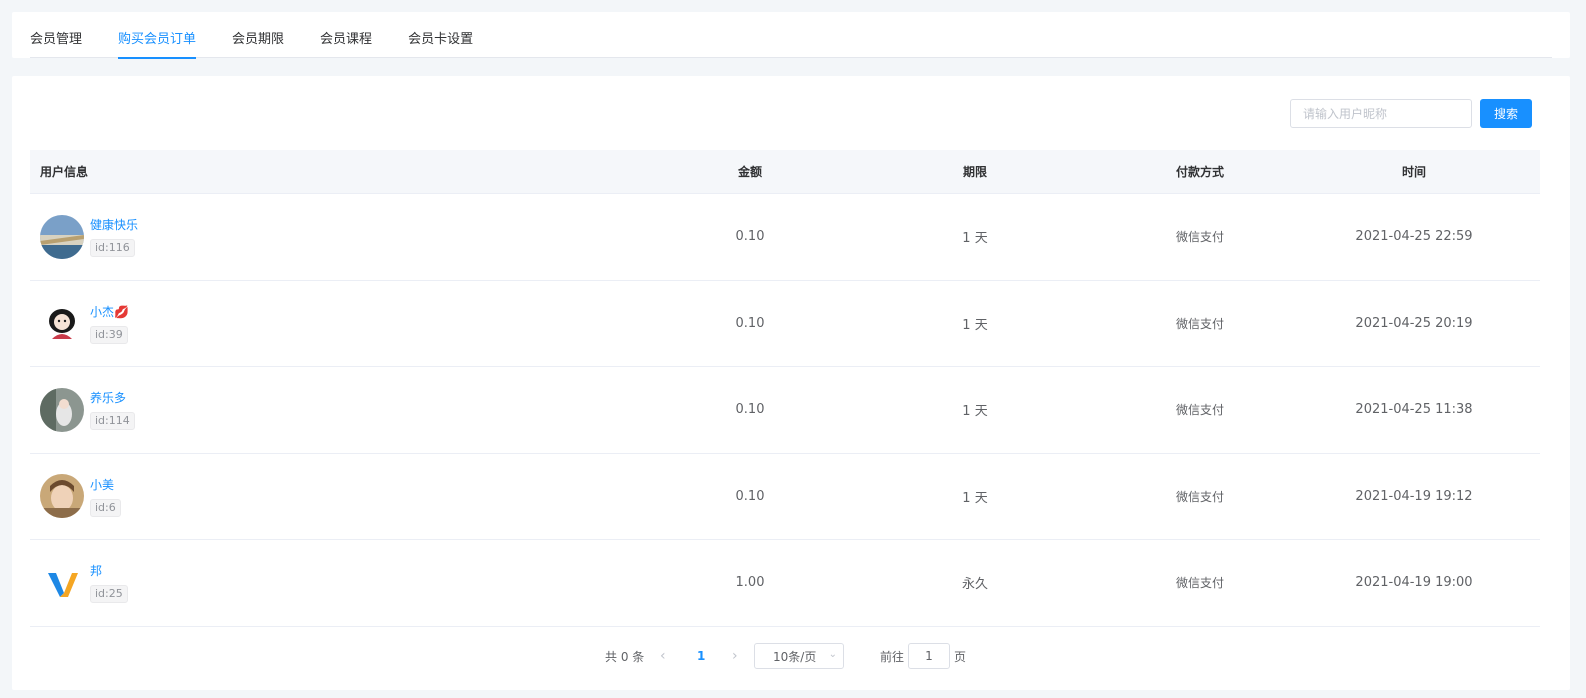 Image resolution: width=1586 pixels, height=698 pixels. I want to click on tab-member-courses: 会员课程, so click(346, 35).